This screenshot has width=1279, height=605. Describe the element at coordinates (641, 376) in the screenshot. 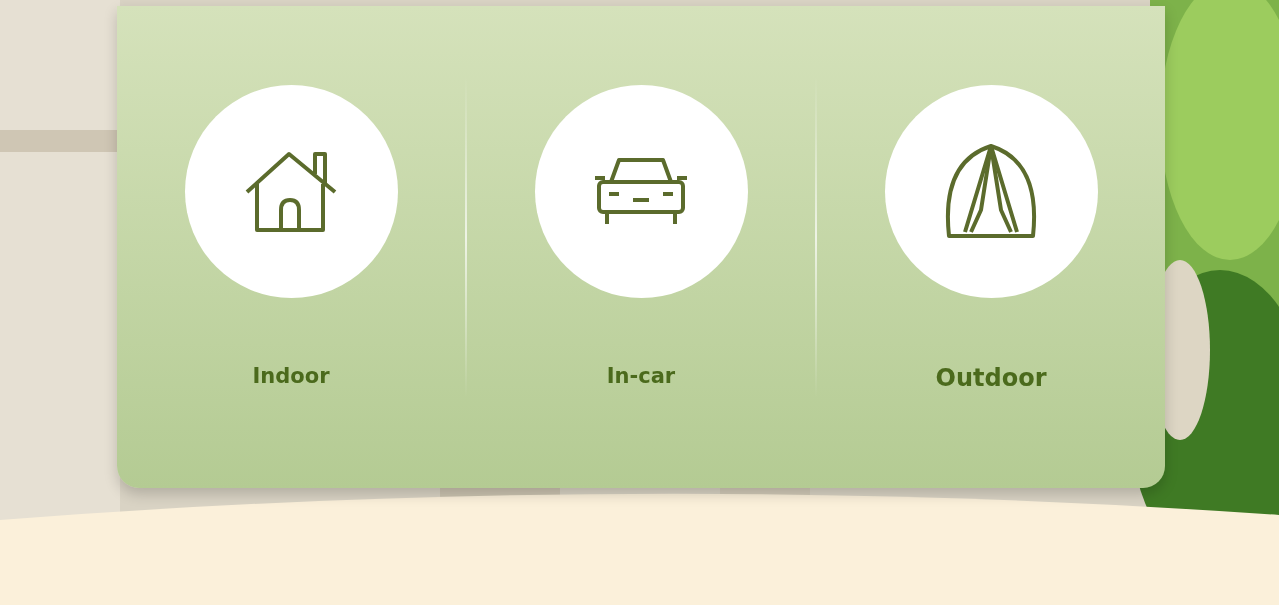

I see `option-label: In-car` at that location.